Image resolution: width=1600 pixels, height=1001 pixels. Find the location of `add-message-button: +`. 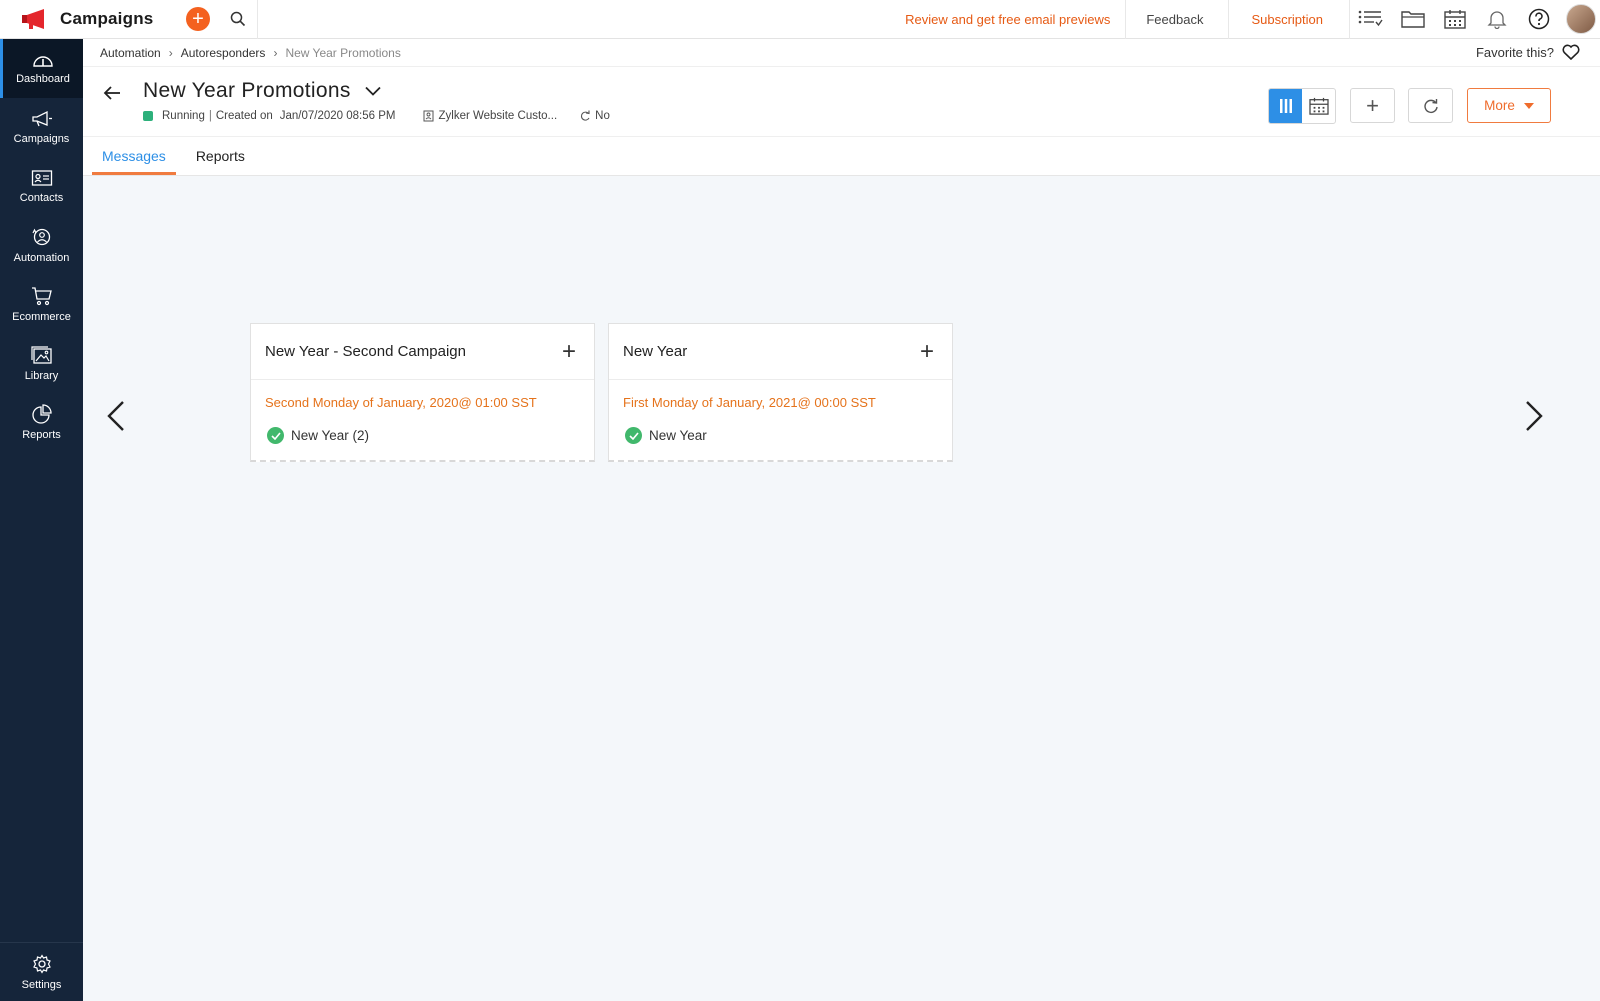

add-message-button: + is located at coordinates (1372, 105).